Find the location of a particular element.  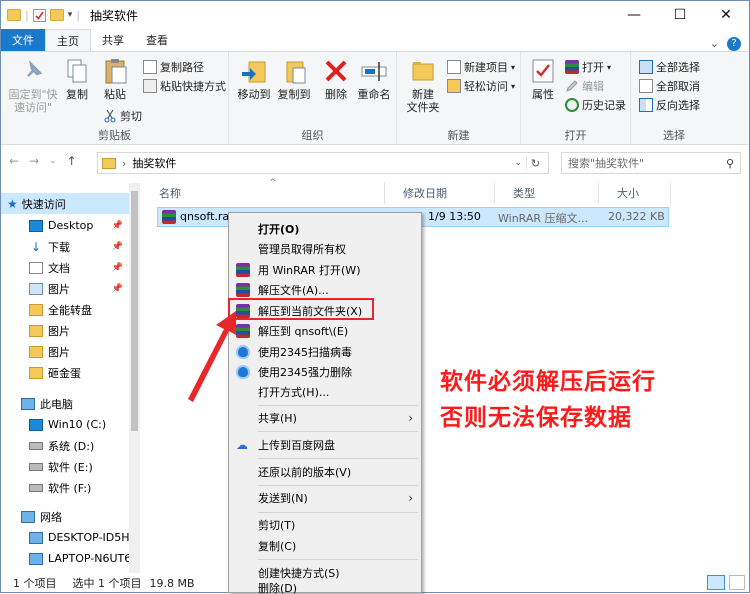

column-header-size: 大小 is located at coordinates (635, 193).